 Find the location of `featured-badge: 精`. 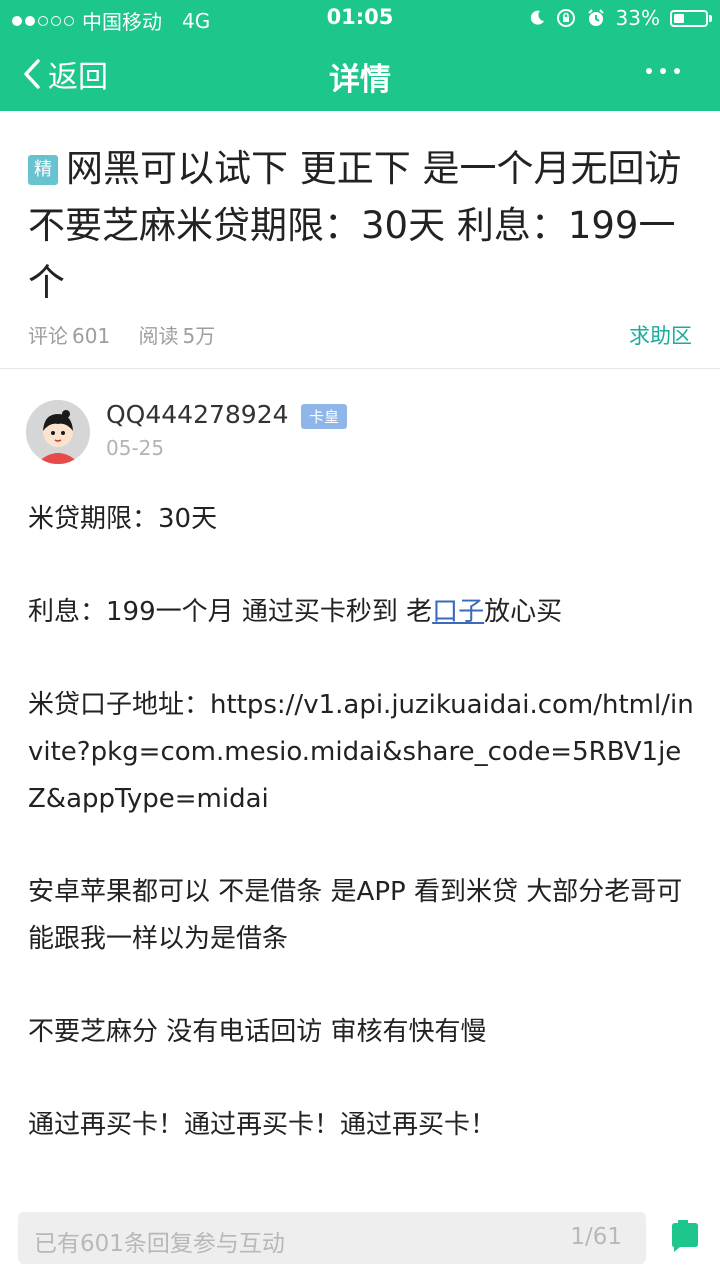

featured-badge: 精 is located at coordinates (43, 170).